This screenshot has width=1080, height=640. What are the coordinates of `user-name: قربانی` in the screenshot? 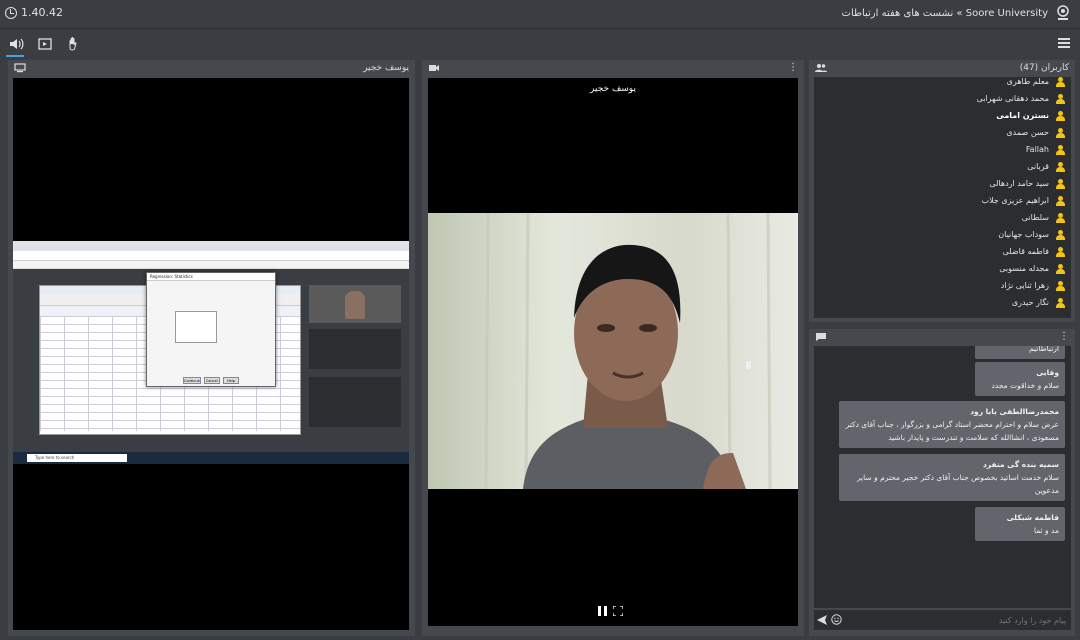 It's located at (1038, 166).